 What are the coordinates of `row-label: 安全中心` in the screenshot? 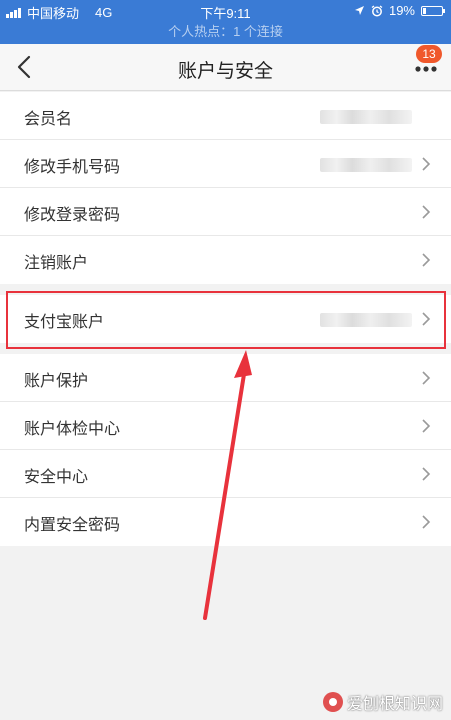 It's located at (56, 477).